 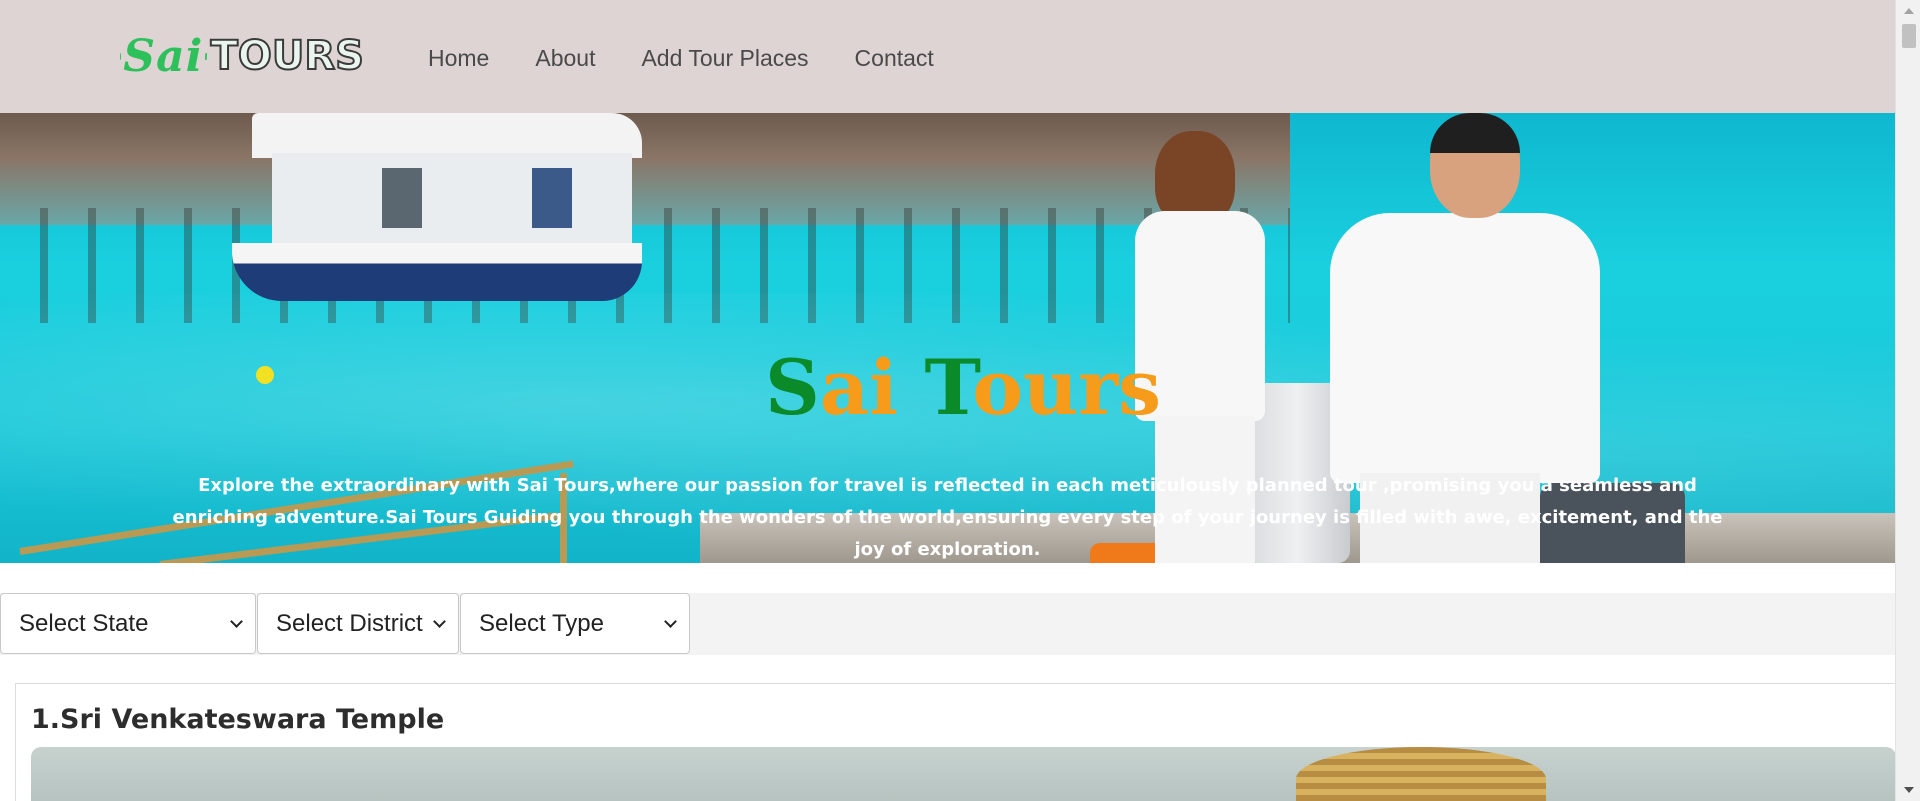 I want to click on page-scrollbar, so click(x=1907, y=400).